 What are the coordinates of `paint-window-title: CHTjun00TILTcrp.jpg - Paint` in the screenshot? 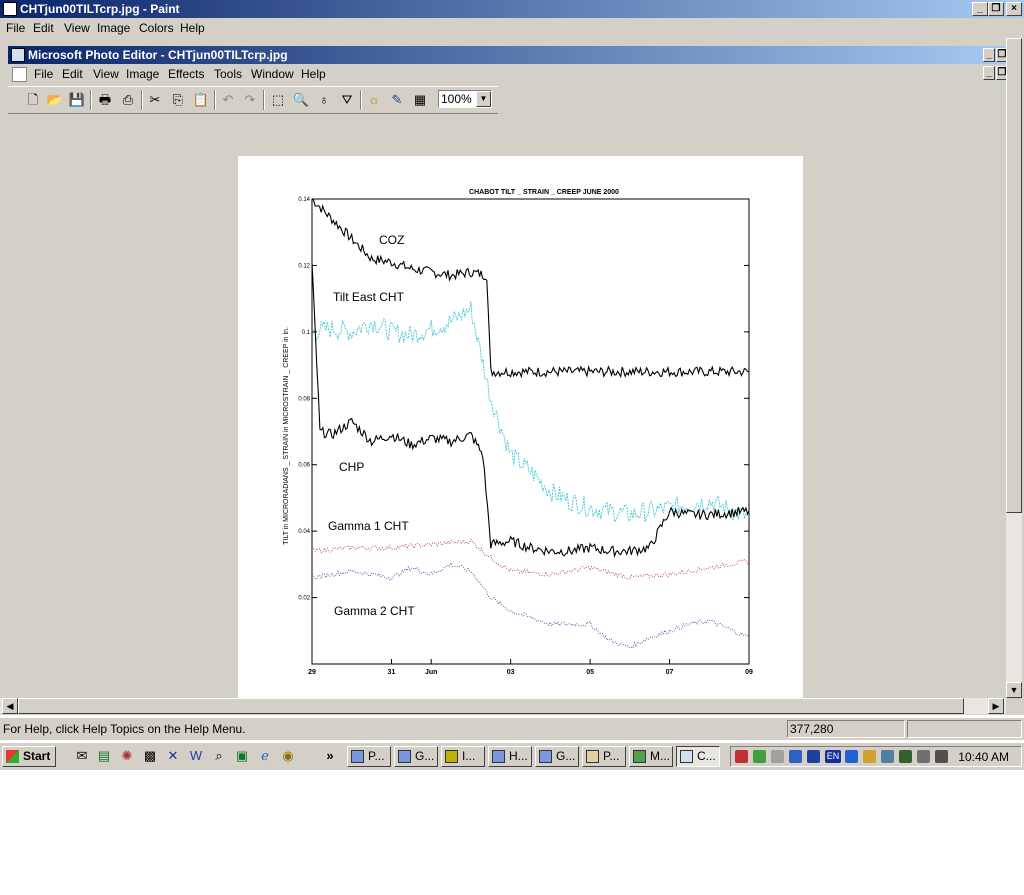 It's located at (100, 9).